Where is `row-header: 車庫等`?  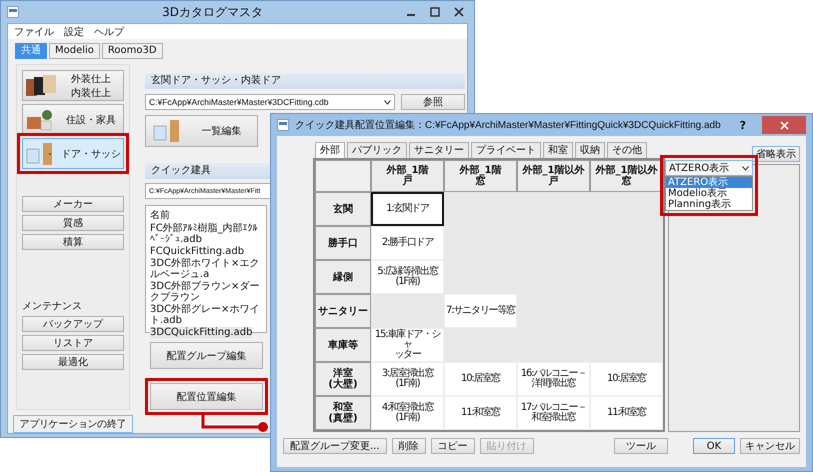
row-header: 車庫等 is located at coordinates (343, 345).